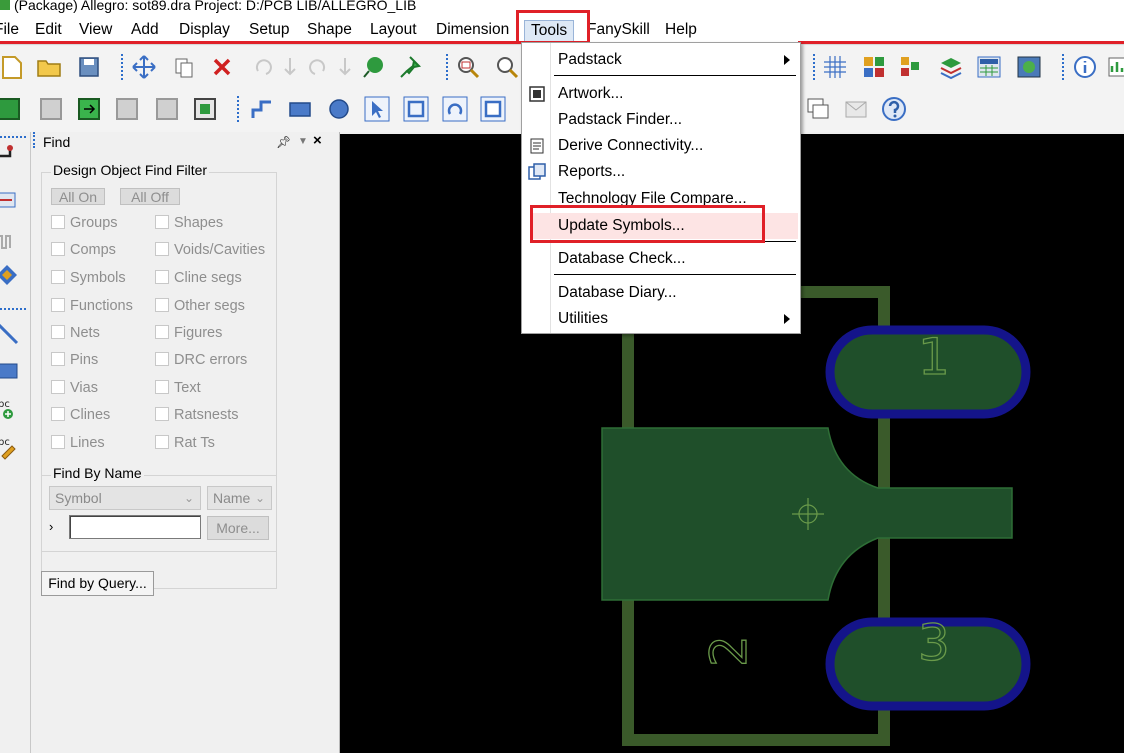  Describe the element at coordinates (681, 30) in the screenshot. I see `menu-help: Help` at that location.